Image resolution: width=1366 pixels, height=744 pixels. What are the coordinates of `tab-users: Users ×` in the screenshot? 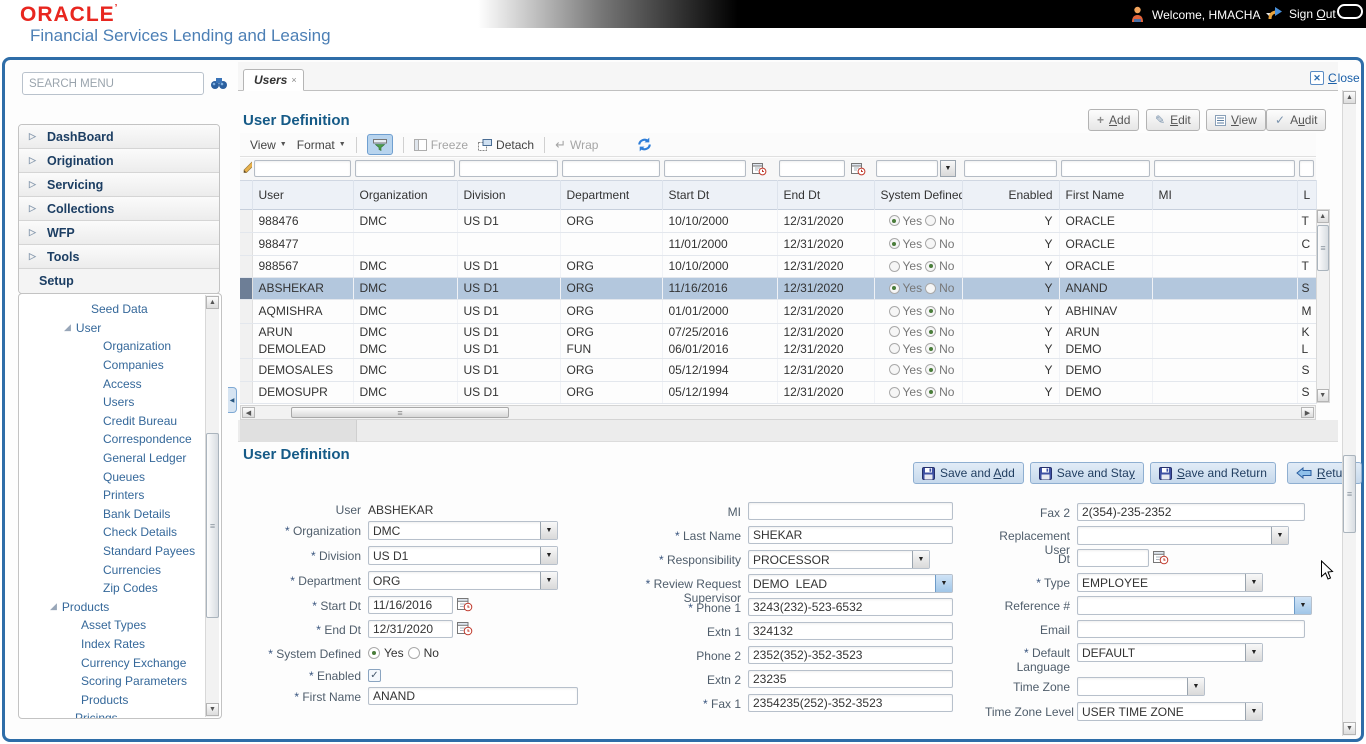 It's located at (273, 80).